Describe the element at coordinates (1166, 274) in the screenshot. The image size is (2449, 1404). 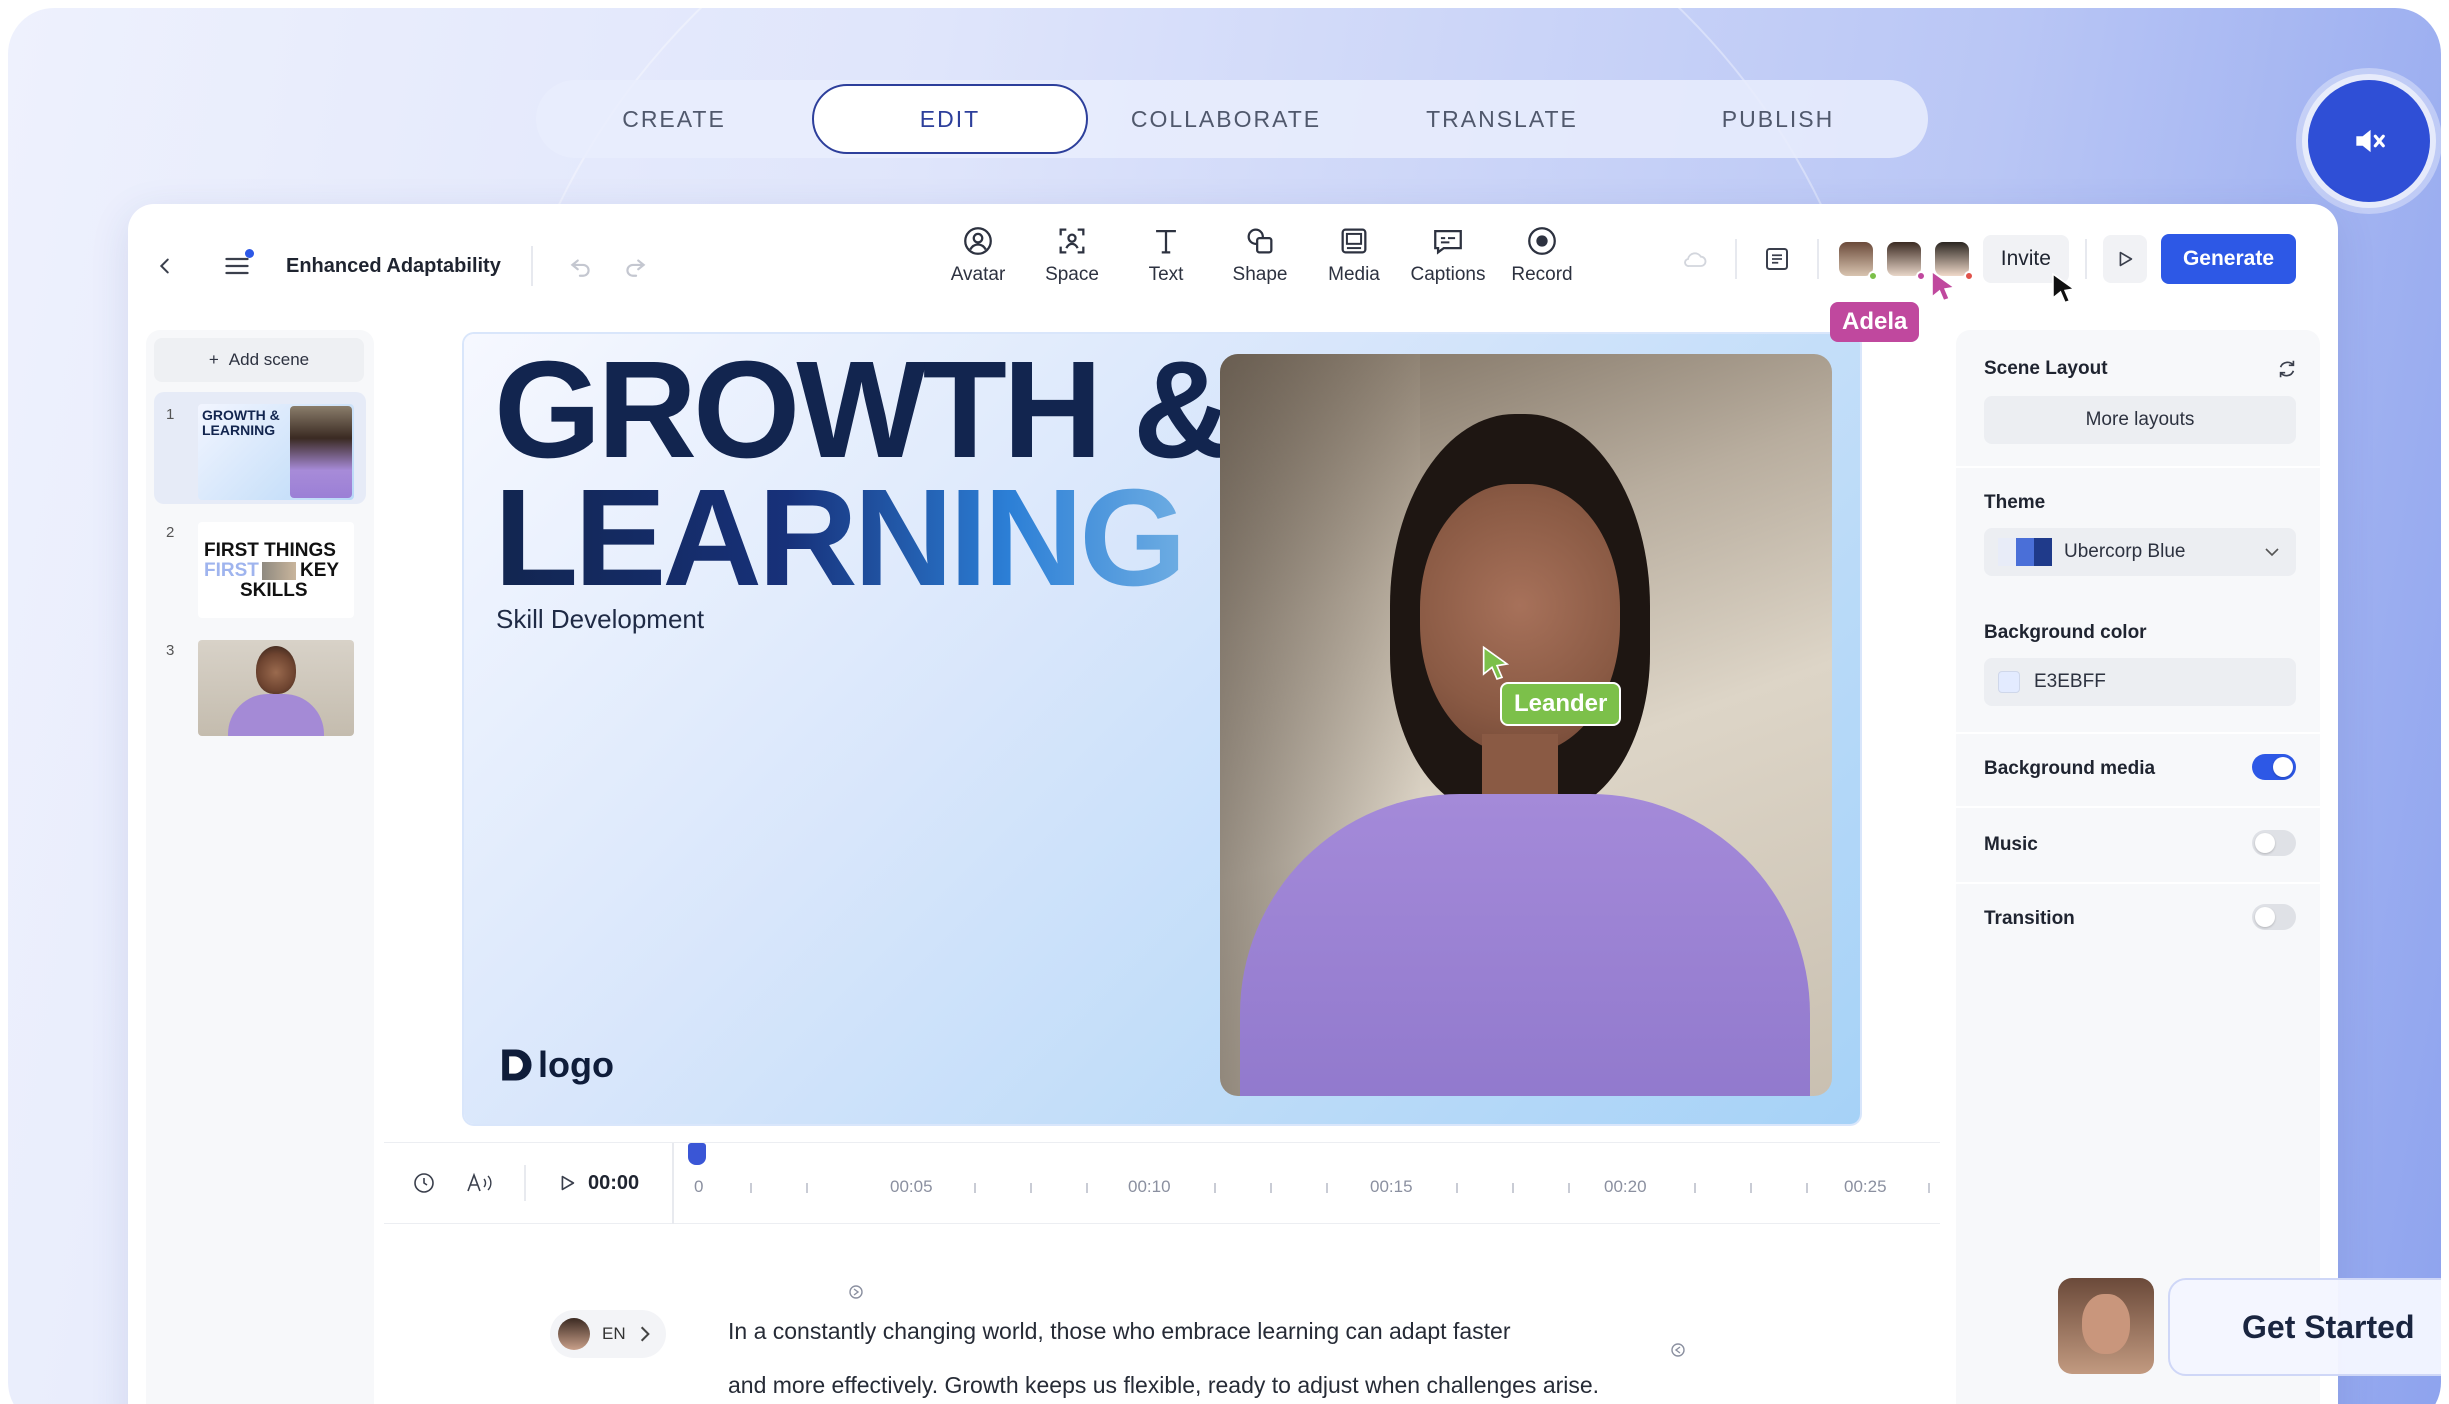
I see `tool-label: Text` at that location.